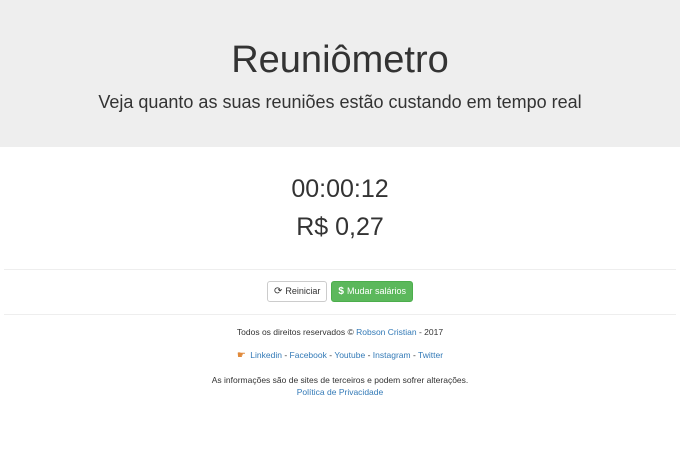 Image resolution: width=680 pixels, height=453 pixels. I want to click on copyright-year: - 2017, so click(431, 332).